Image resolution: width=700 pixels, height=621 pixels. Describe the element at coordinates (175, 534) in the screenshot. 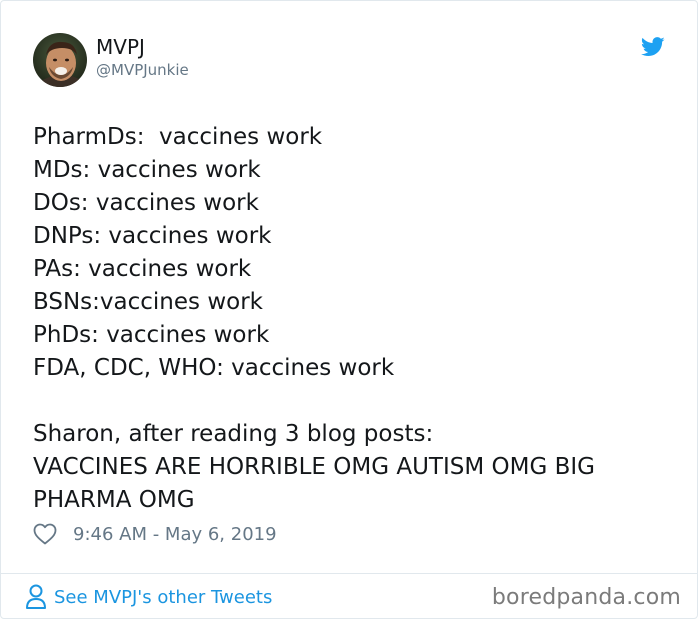

I see `tweet-timestamp: 9:46 AM - May 6, 2019` at that location.